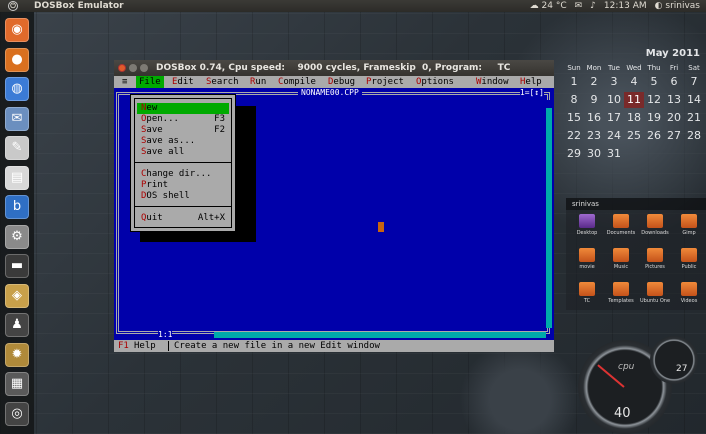 The width and height of the screenshot is (706, 434). I want to click on launcher-item: ◎, so click(17, 413).